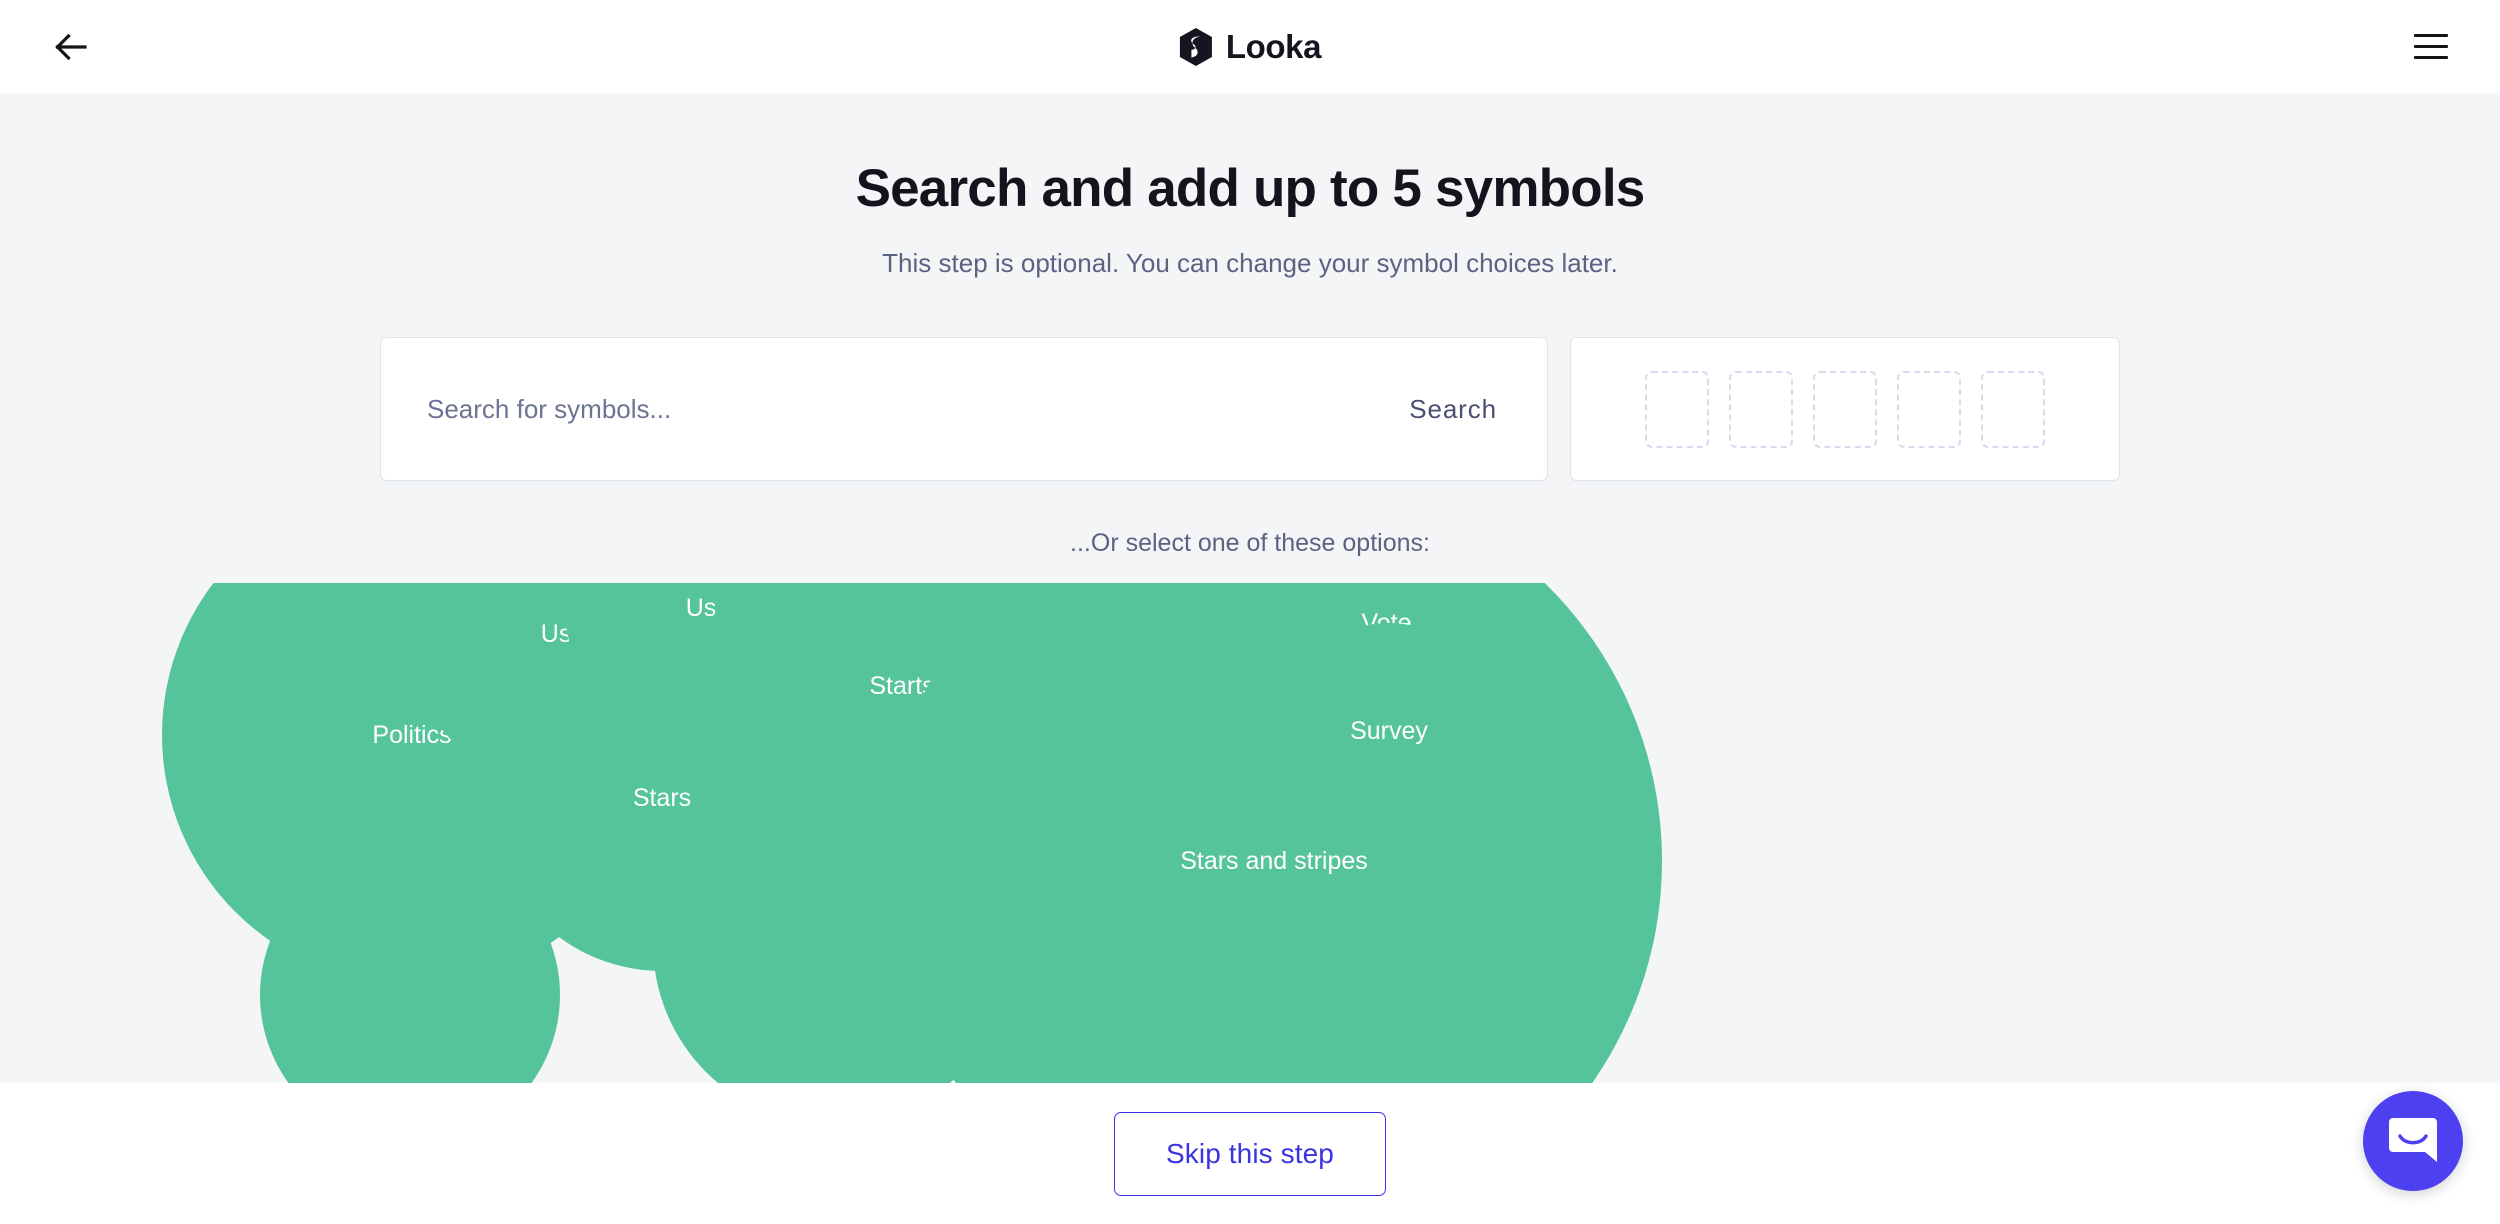  I want to click on footer-bar: Skip this step, so click(1250, 1153).